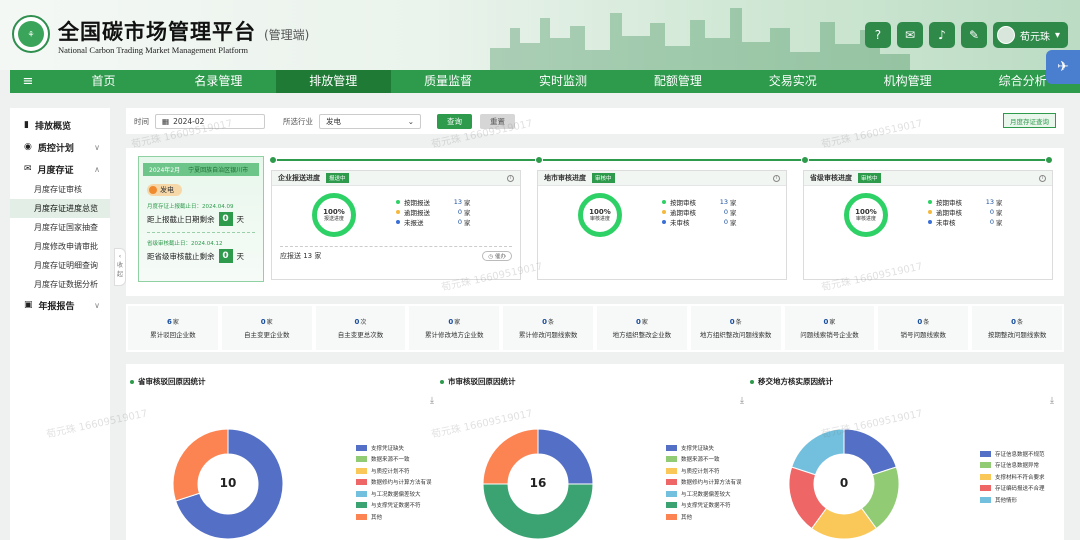 The height and width of the screenshot is (540, 1080). What do you see at coordinates (909, 35) in the screenshot?
I see `message-icon: ✉` at bounding box center [909, 35].